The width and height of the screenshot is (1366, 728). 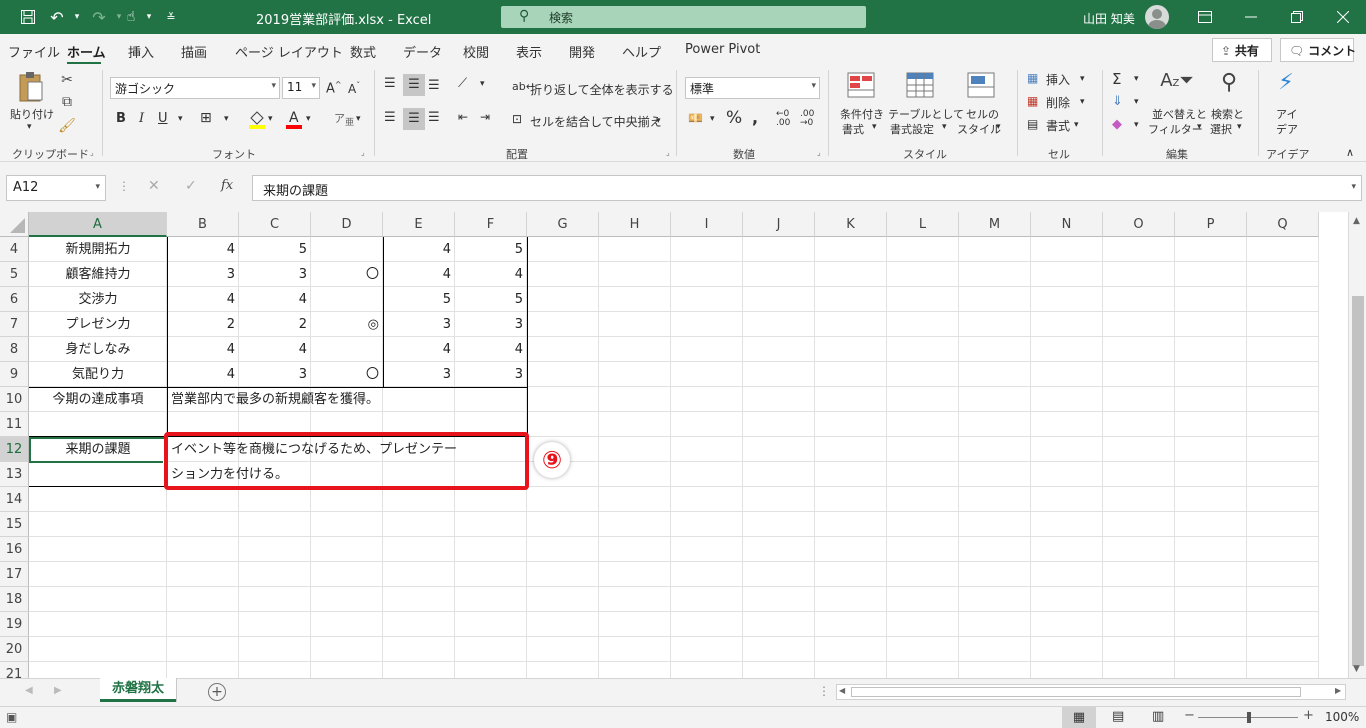 I want to click on row-header-20: 20, so click(x=14, y=649).